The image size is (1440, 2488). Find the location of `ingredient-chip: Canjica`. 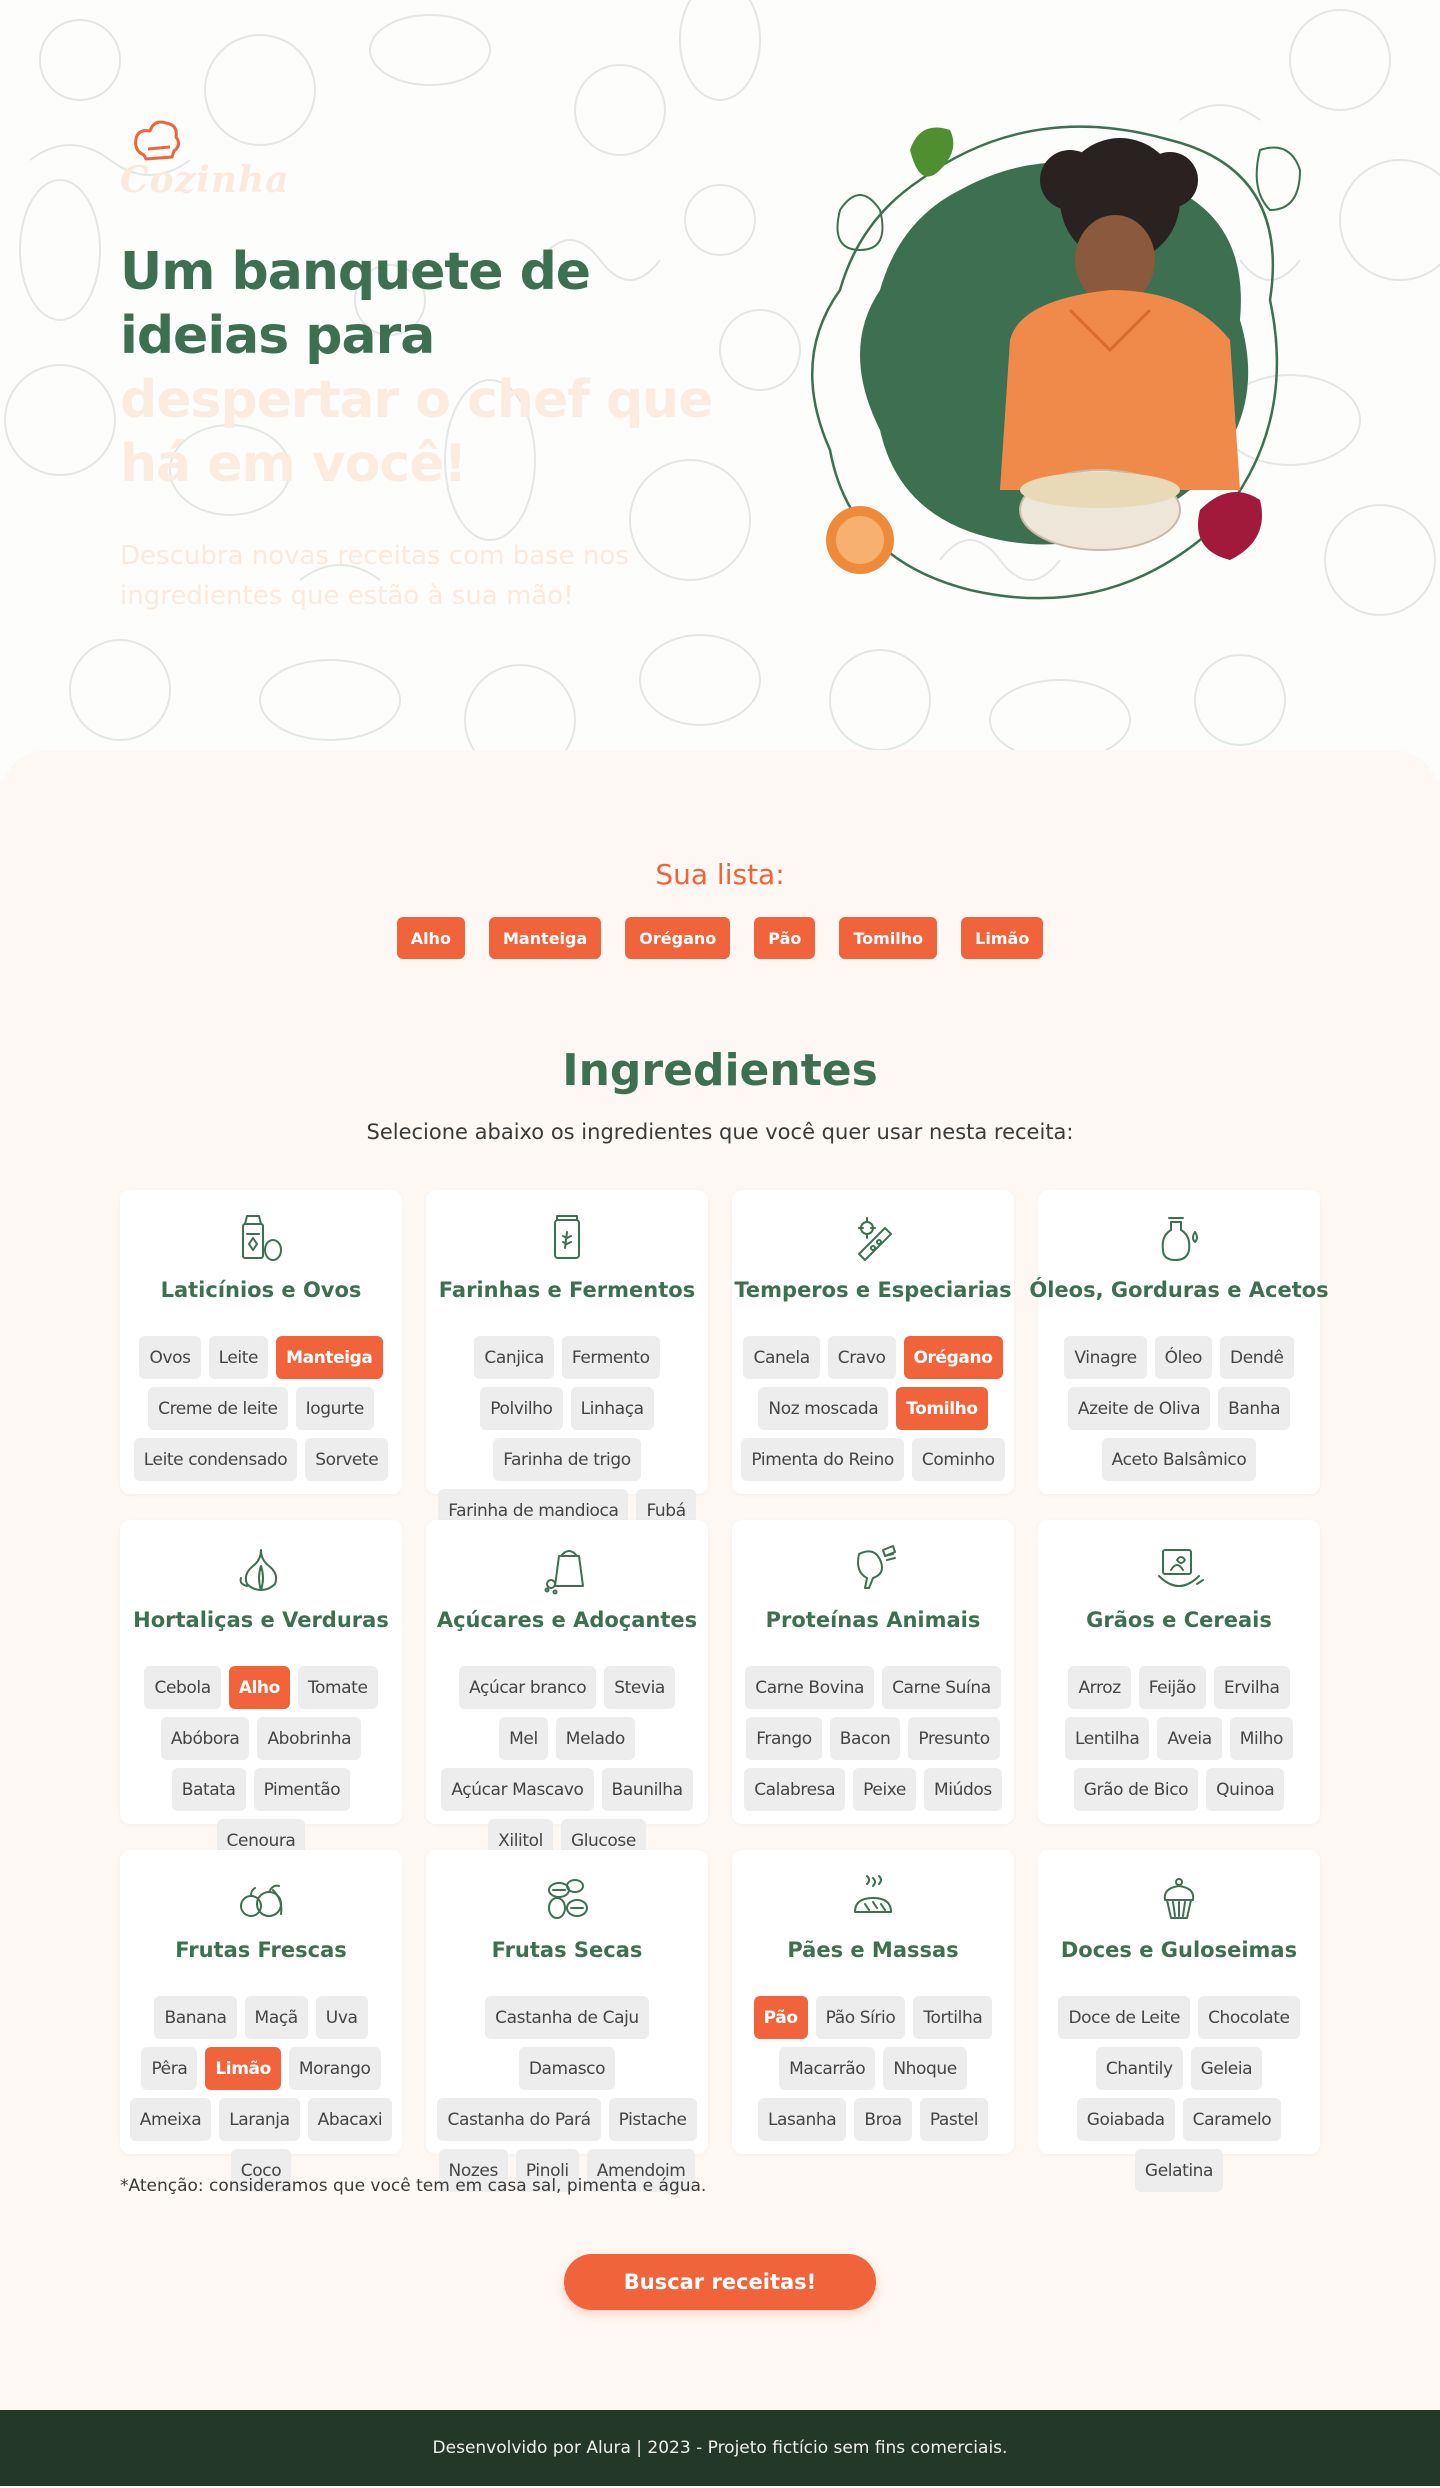

ingredient-chip: Canjica is located at coordinates (514, 1357).